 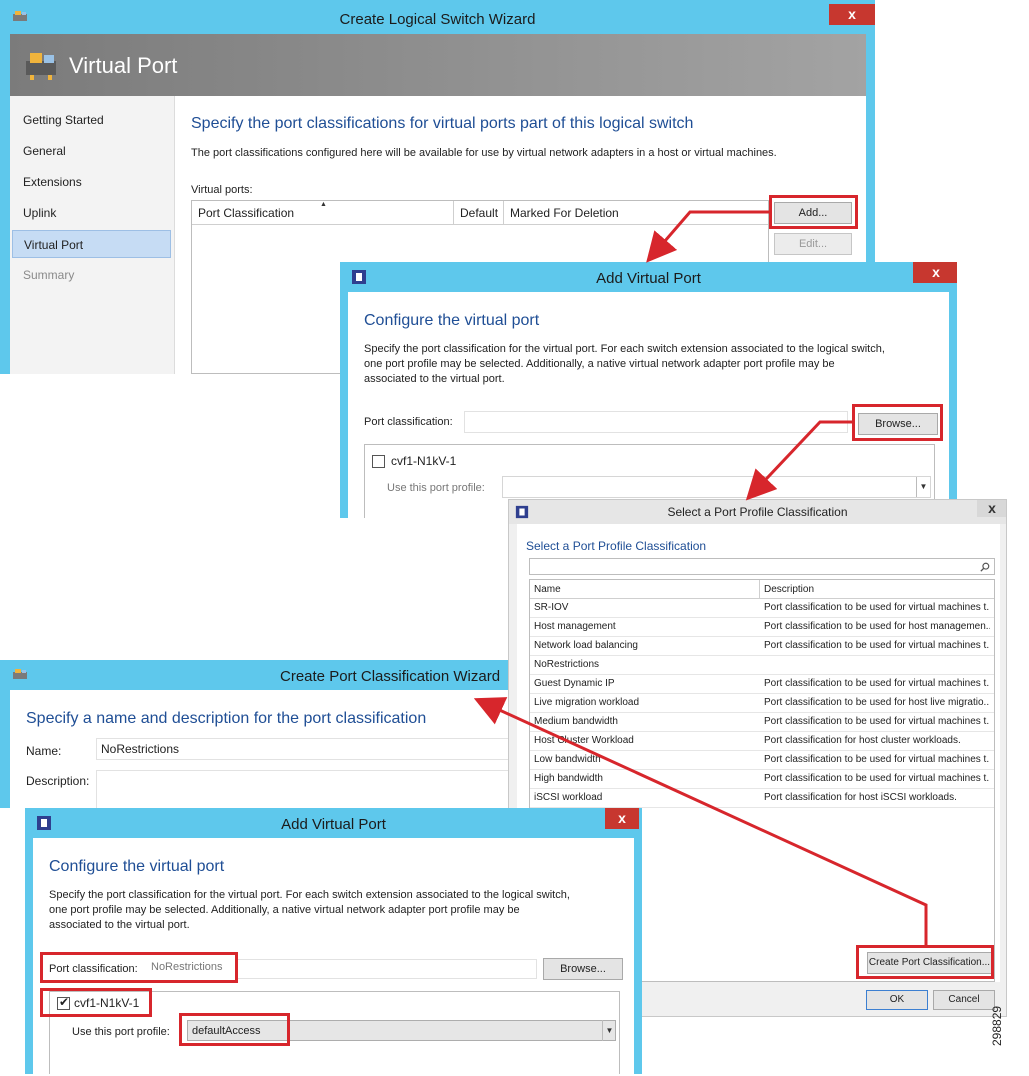 I want to click on figure-id: 298829, so click(x=997, y=1025).